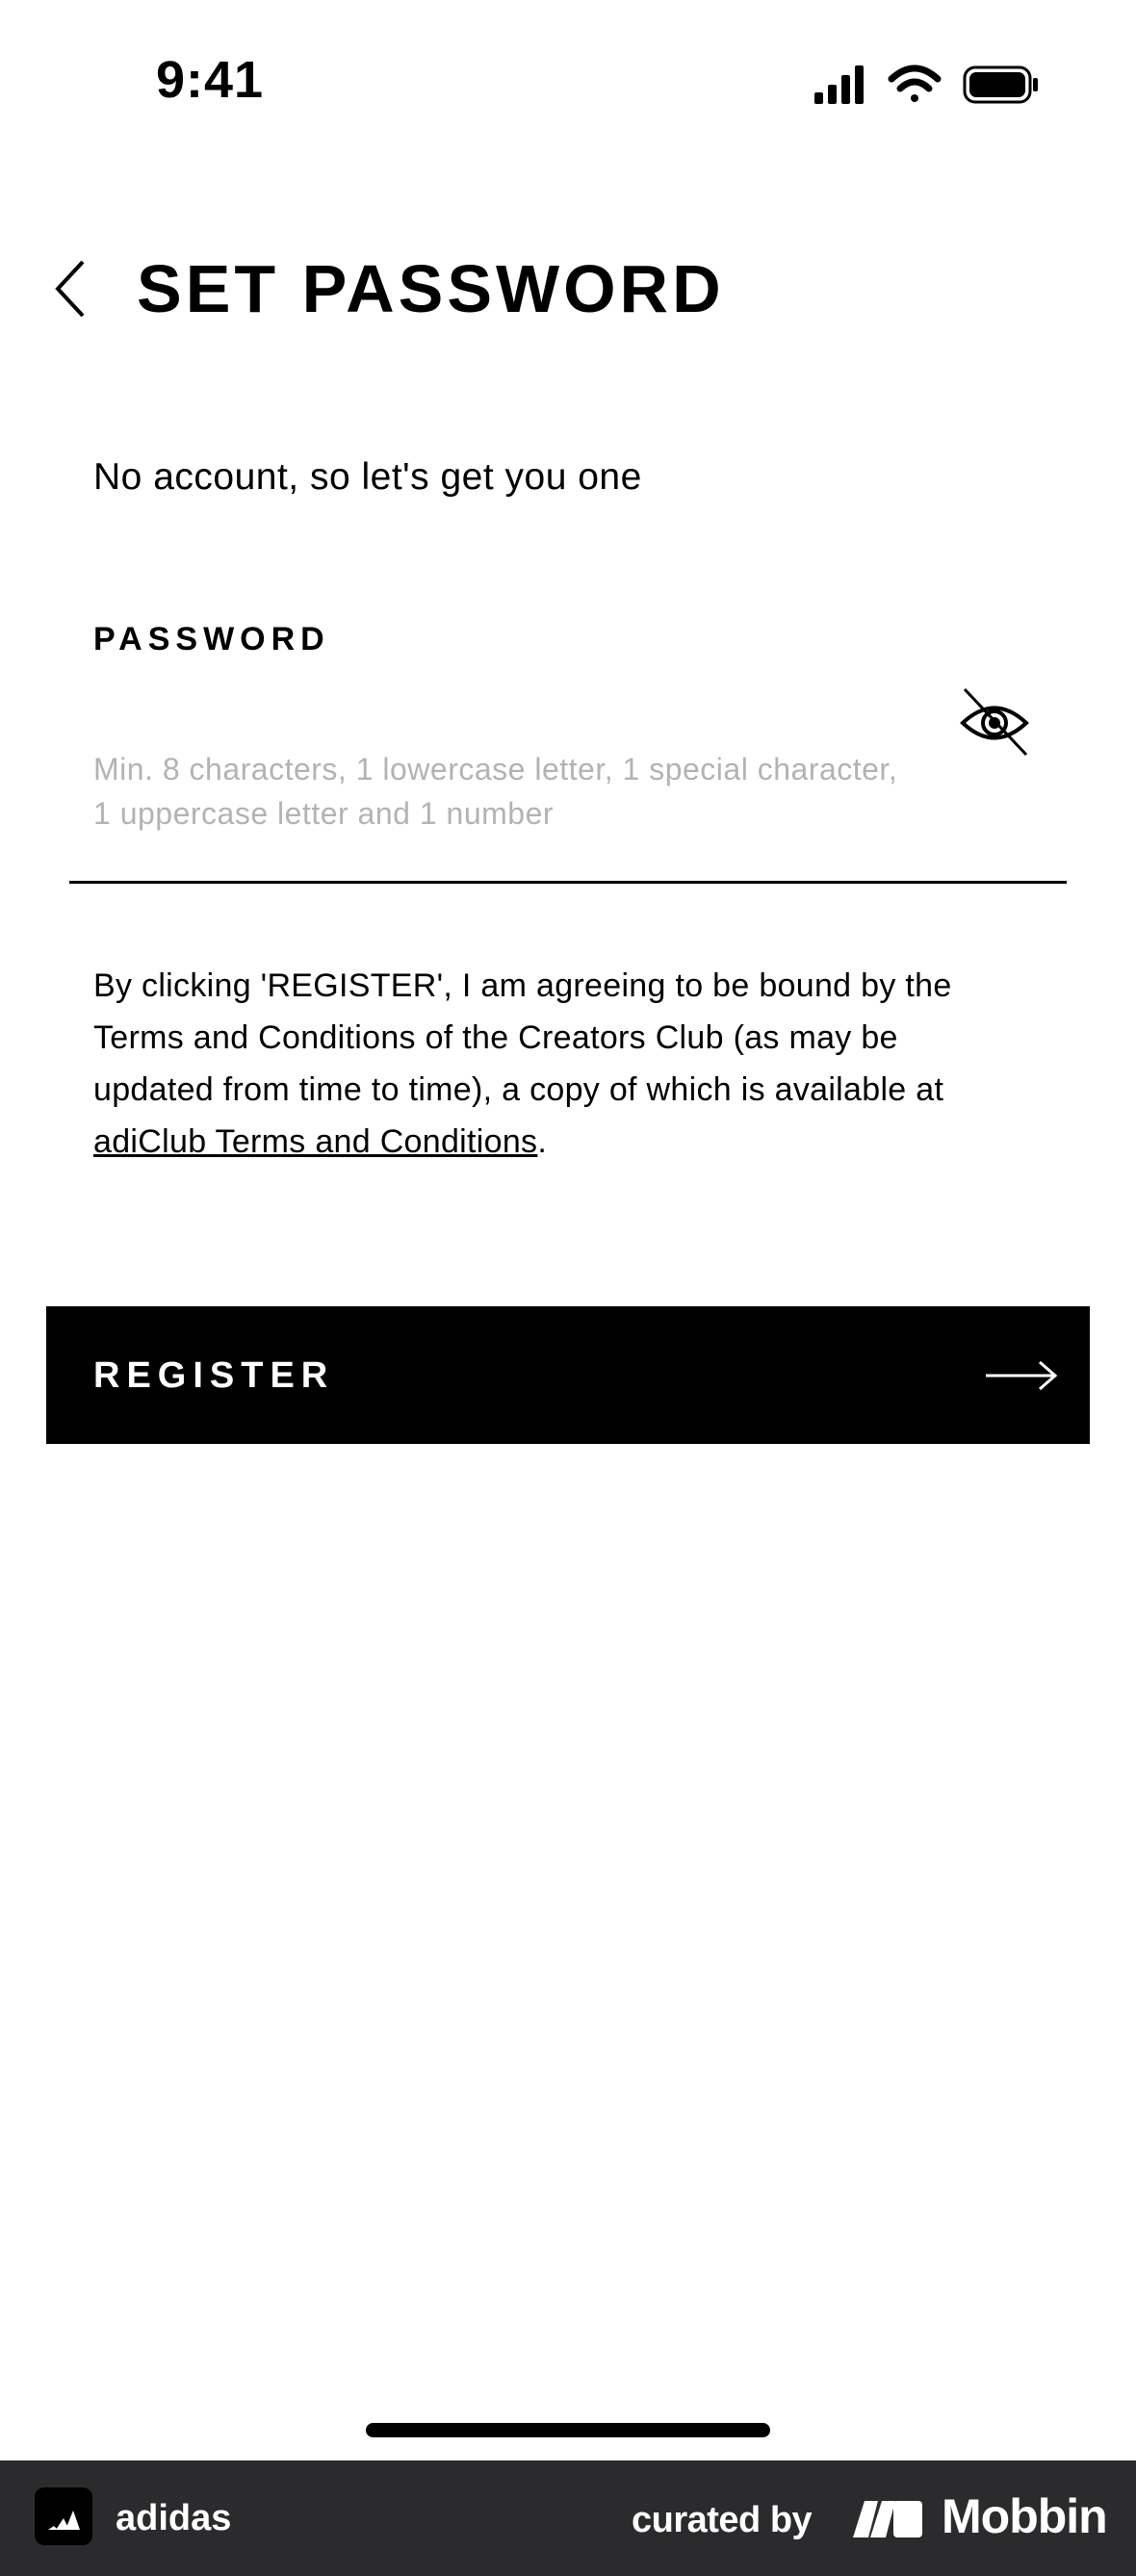  I want to click on status-icons, so click(926, 84).